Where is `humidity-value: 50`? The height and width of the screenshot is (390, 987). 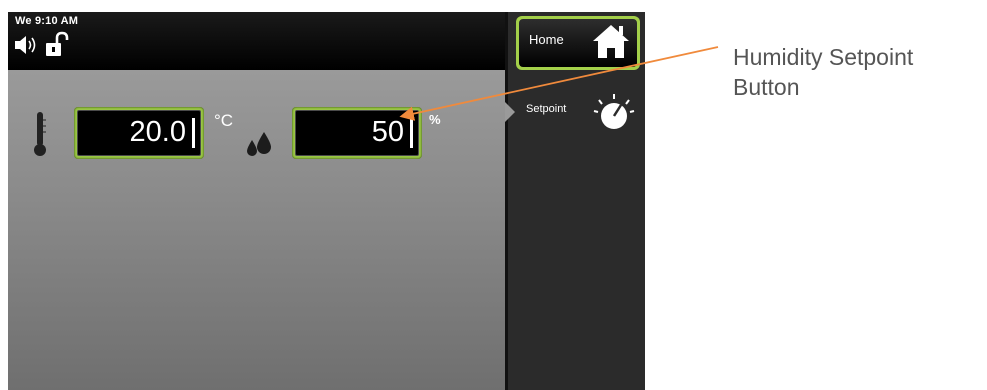 humidity-value: 50 is located at coordinates (387, 132).